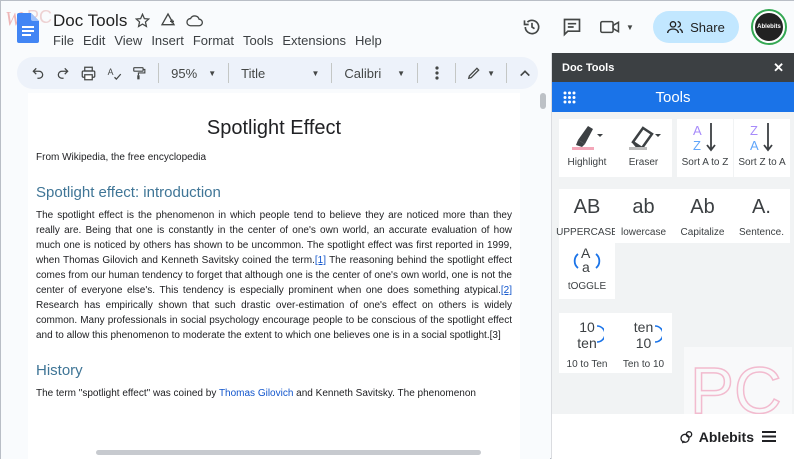 The width and height of the screenshot is (794, 459). What do you see at coordinates (37, 73) in the screenshot?
I see `undo-icon` at bounding box center [37, 73].